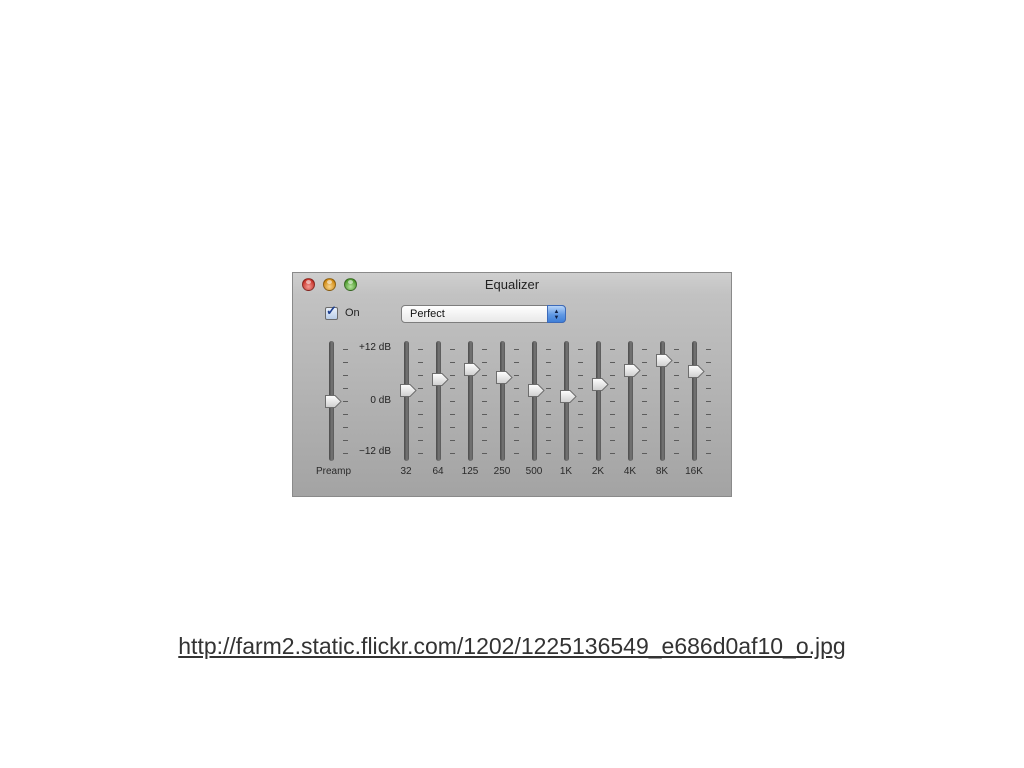 This screenshot has width=1024, height=768. What do you see at coordinates (470, 471) in the screenshot?
I see `band-slider-125-label: 125` at bounding box center [470, 471].